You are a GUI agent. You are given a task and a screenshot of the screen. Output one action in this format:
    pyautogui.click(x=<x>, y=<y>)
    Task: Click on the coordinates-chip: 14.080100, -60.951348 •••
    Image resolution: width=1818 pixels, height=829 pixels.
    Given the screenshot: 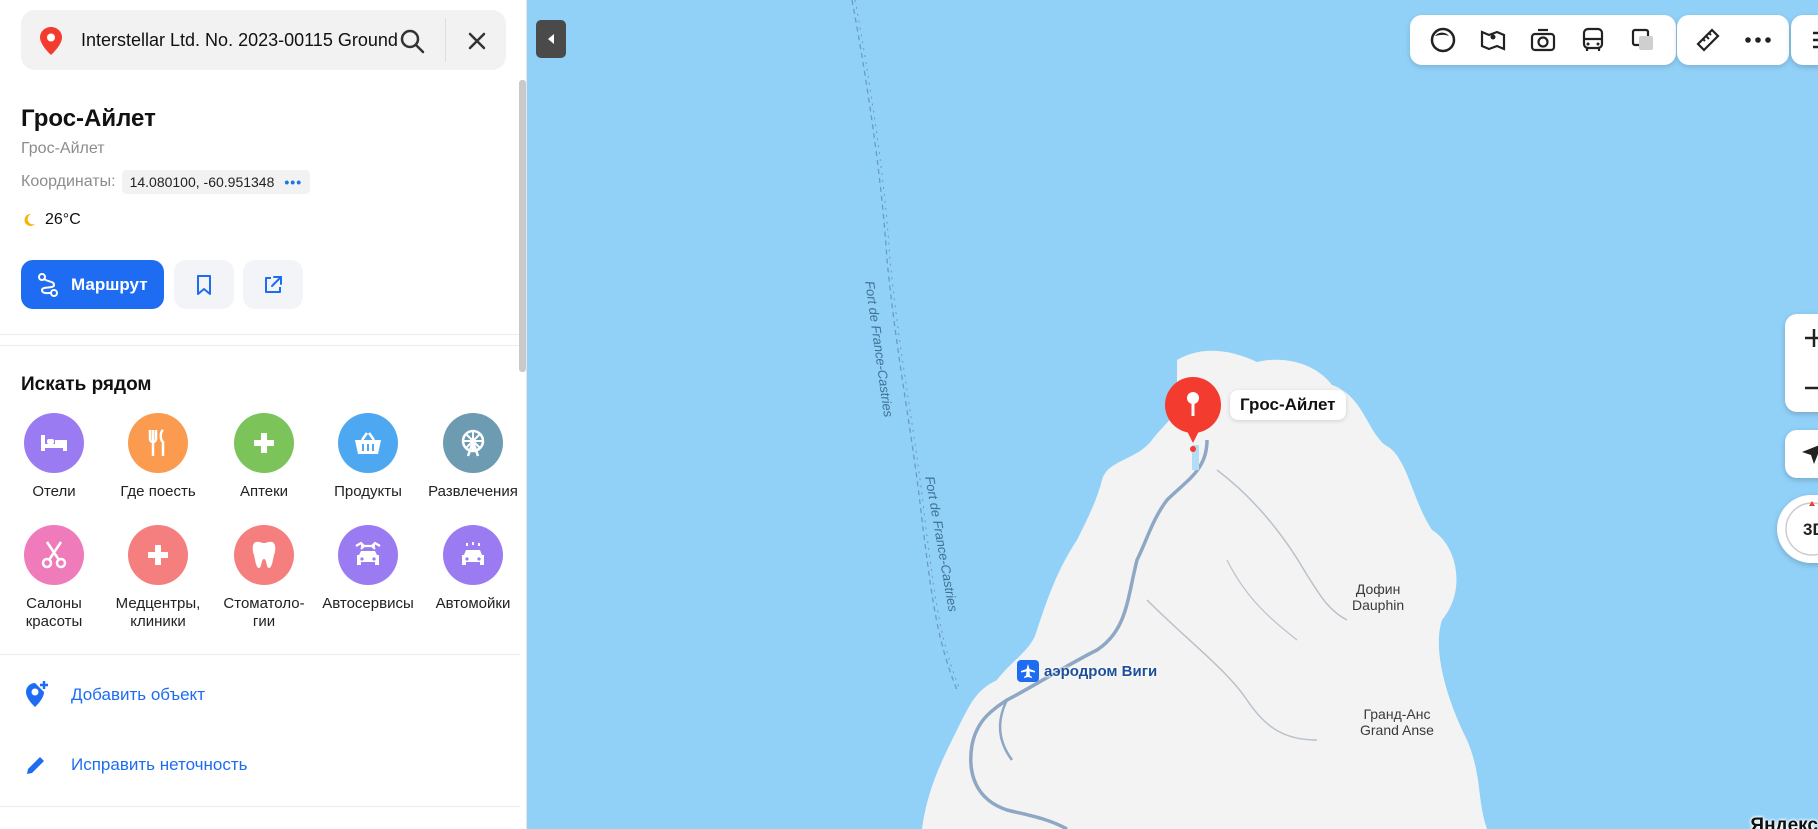 What is the action you would take?
    pyautogui.click(x=216, y=182)
    